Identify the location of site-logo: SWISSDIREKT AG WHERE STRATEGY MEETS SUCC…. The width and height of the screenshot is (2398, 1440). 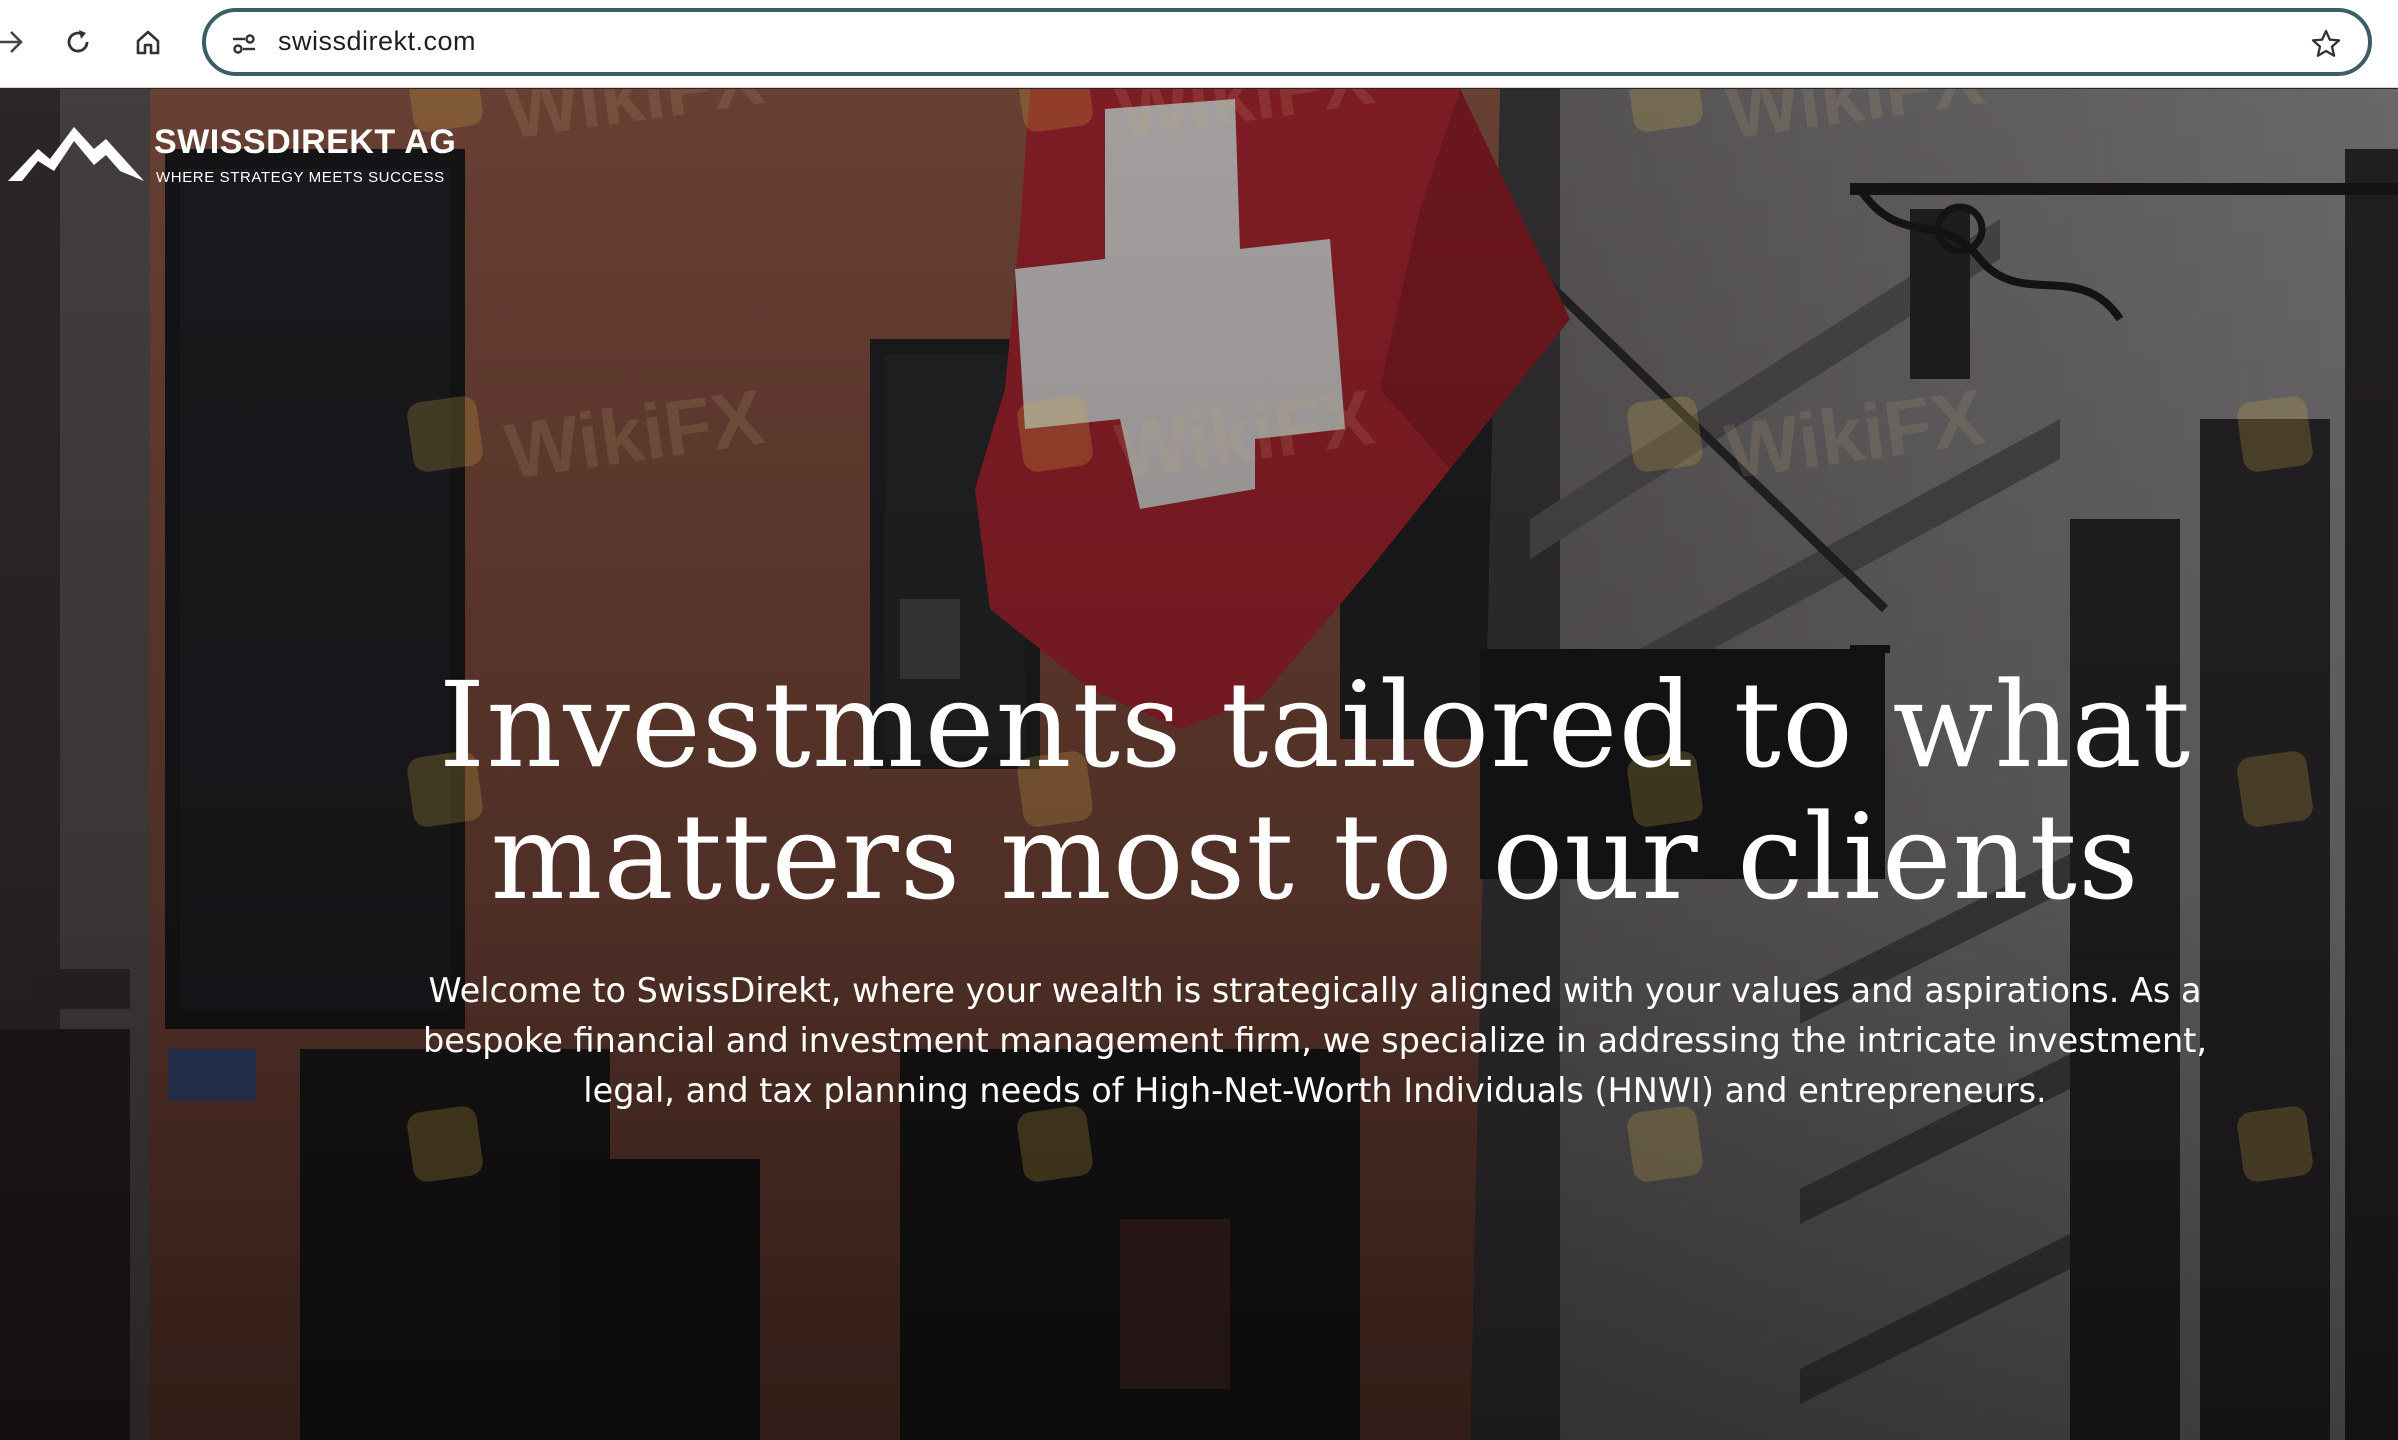
(258, 154).